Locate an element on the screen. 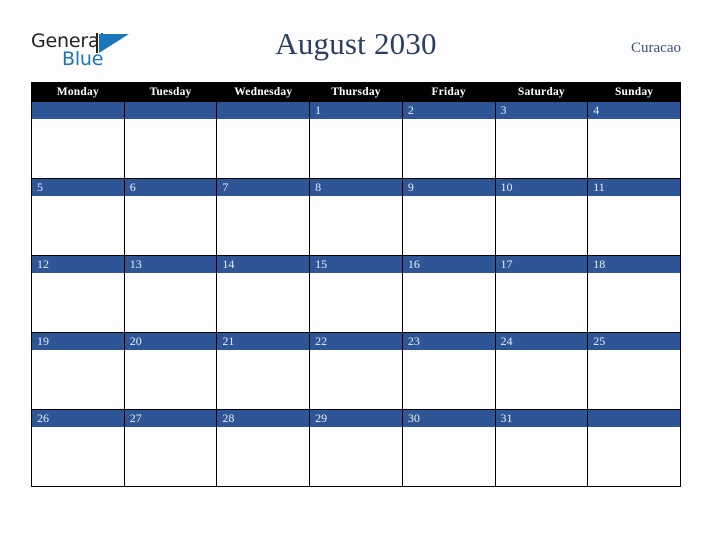 The width and height of the screenshot is (712, 550). day-cell: 13 is located at coordinates (170, 294).